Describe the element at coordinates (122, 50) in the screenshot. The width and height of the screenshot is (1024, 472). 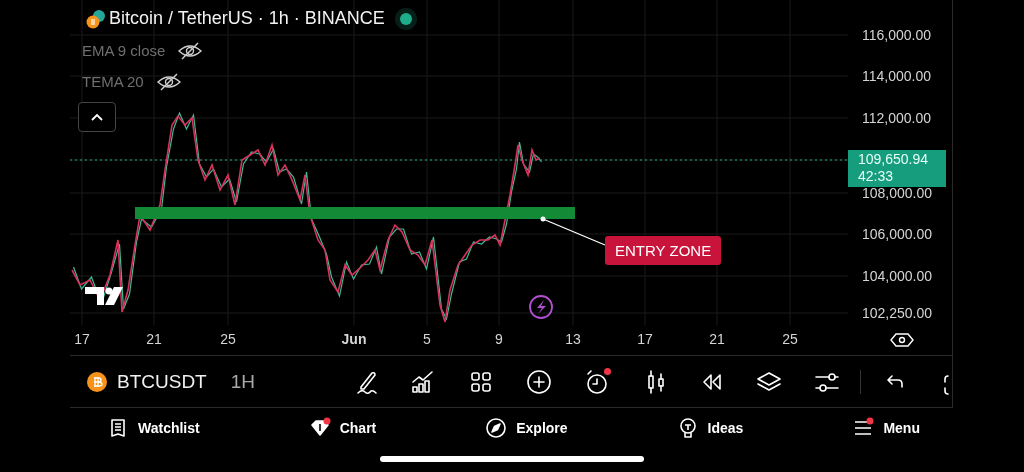
I see `indicator-label: EMA 9 close` at that location.